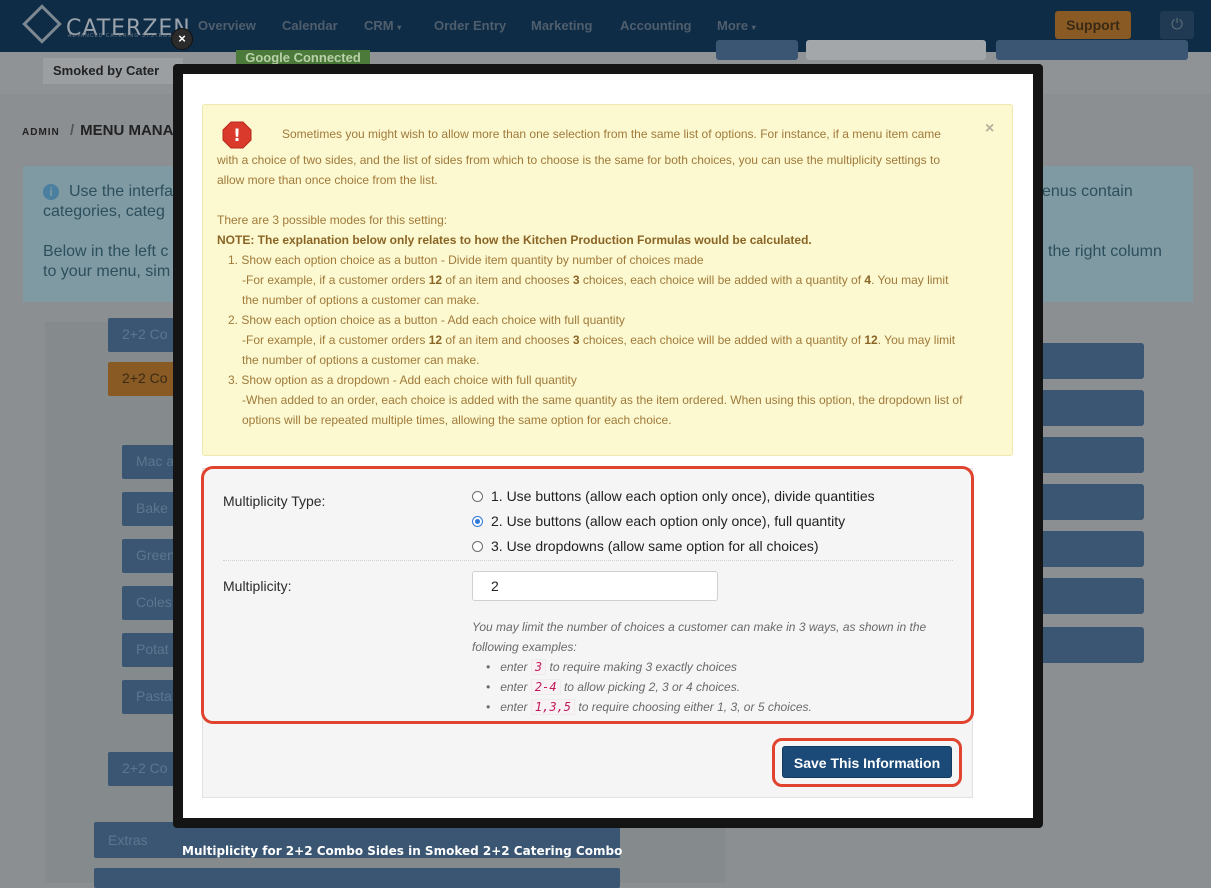  I want to click on info-line-3: Below in the left c, so click(106, 251).